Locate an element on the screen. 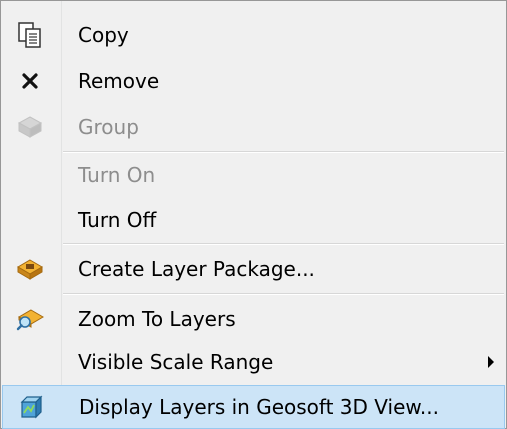  menu-item-remove: Remove is located at coordinates (253, 81).